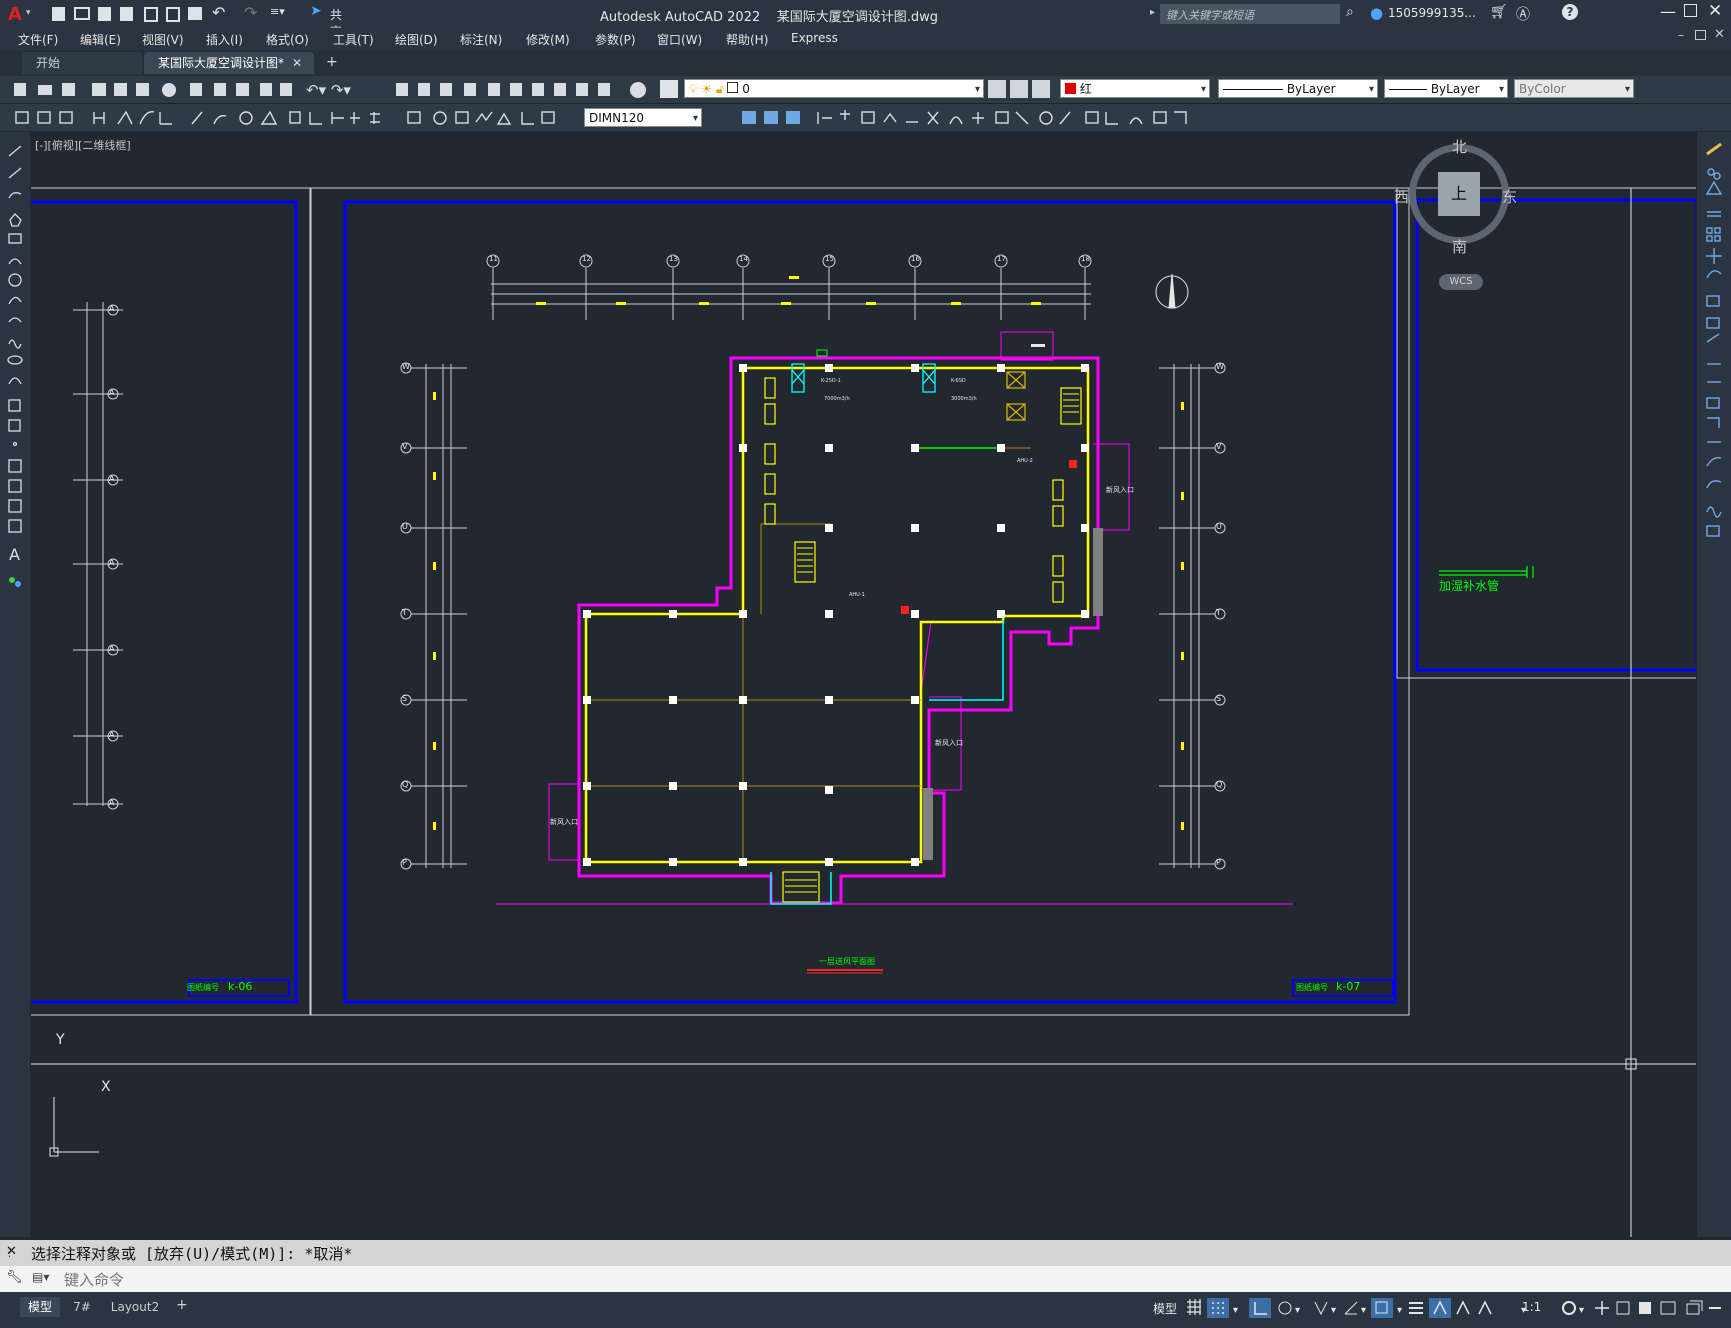  What do you see at coordinates (82, 13) in the screenshot?
I see `open-file-icon` at bounding box center [82, 13].